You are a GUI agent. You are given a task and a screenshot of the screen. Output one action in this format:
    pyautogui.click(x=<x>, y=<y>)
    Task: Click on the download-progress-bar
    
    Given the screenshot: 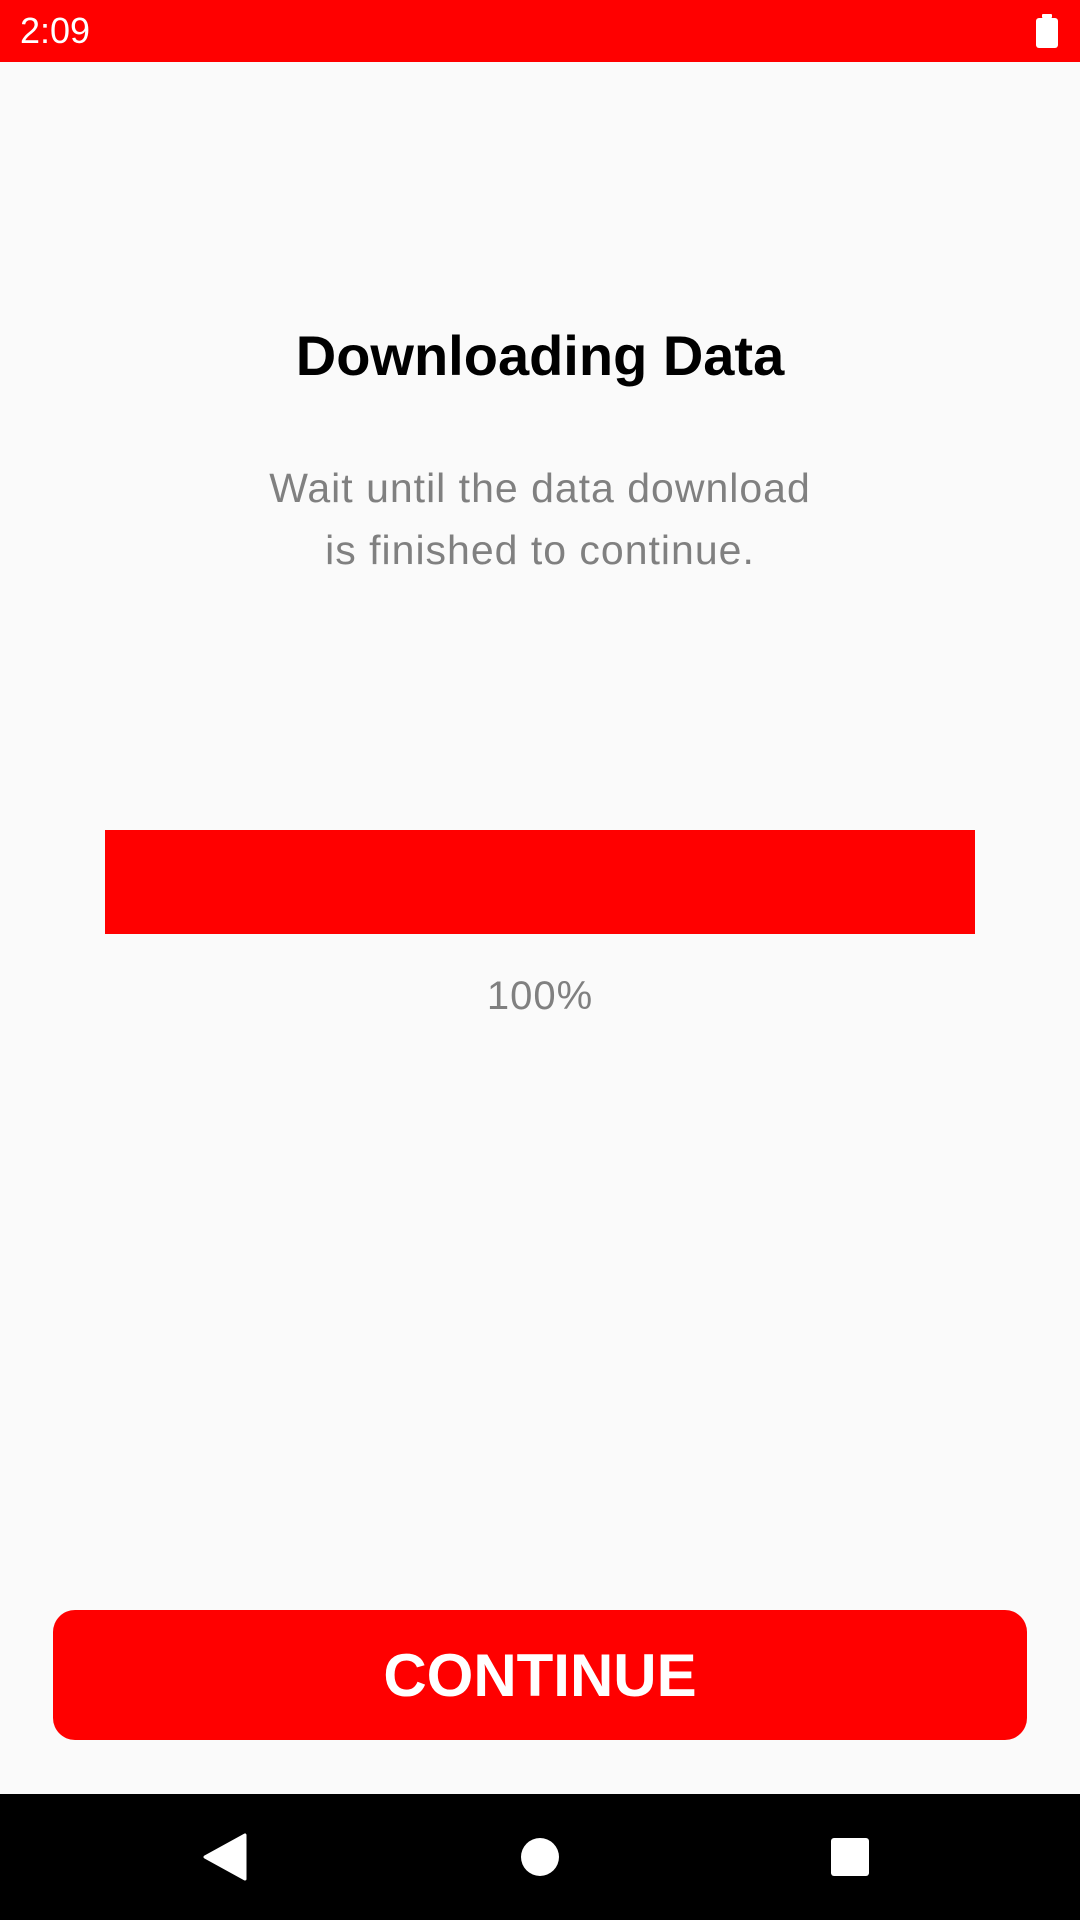 What is the action you would take?
    pyautogui.click(x=540, y=882)
    